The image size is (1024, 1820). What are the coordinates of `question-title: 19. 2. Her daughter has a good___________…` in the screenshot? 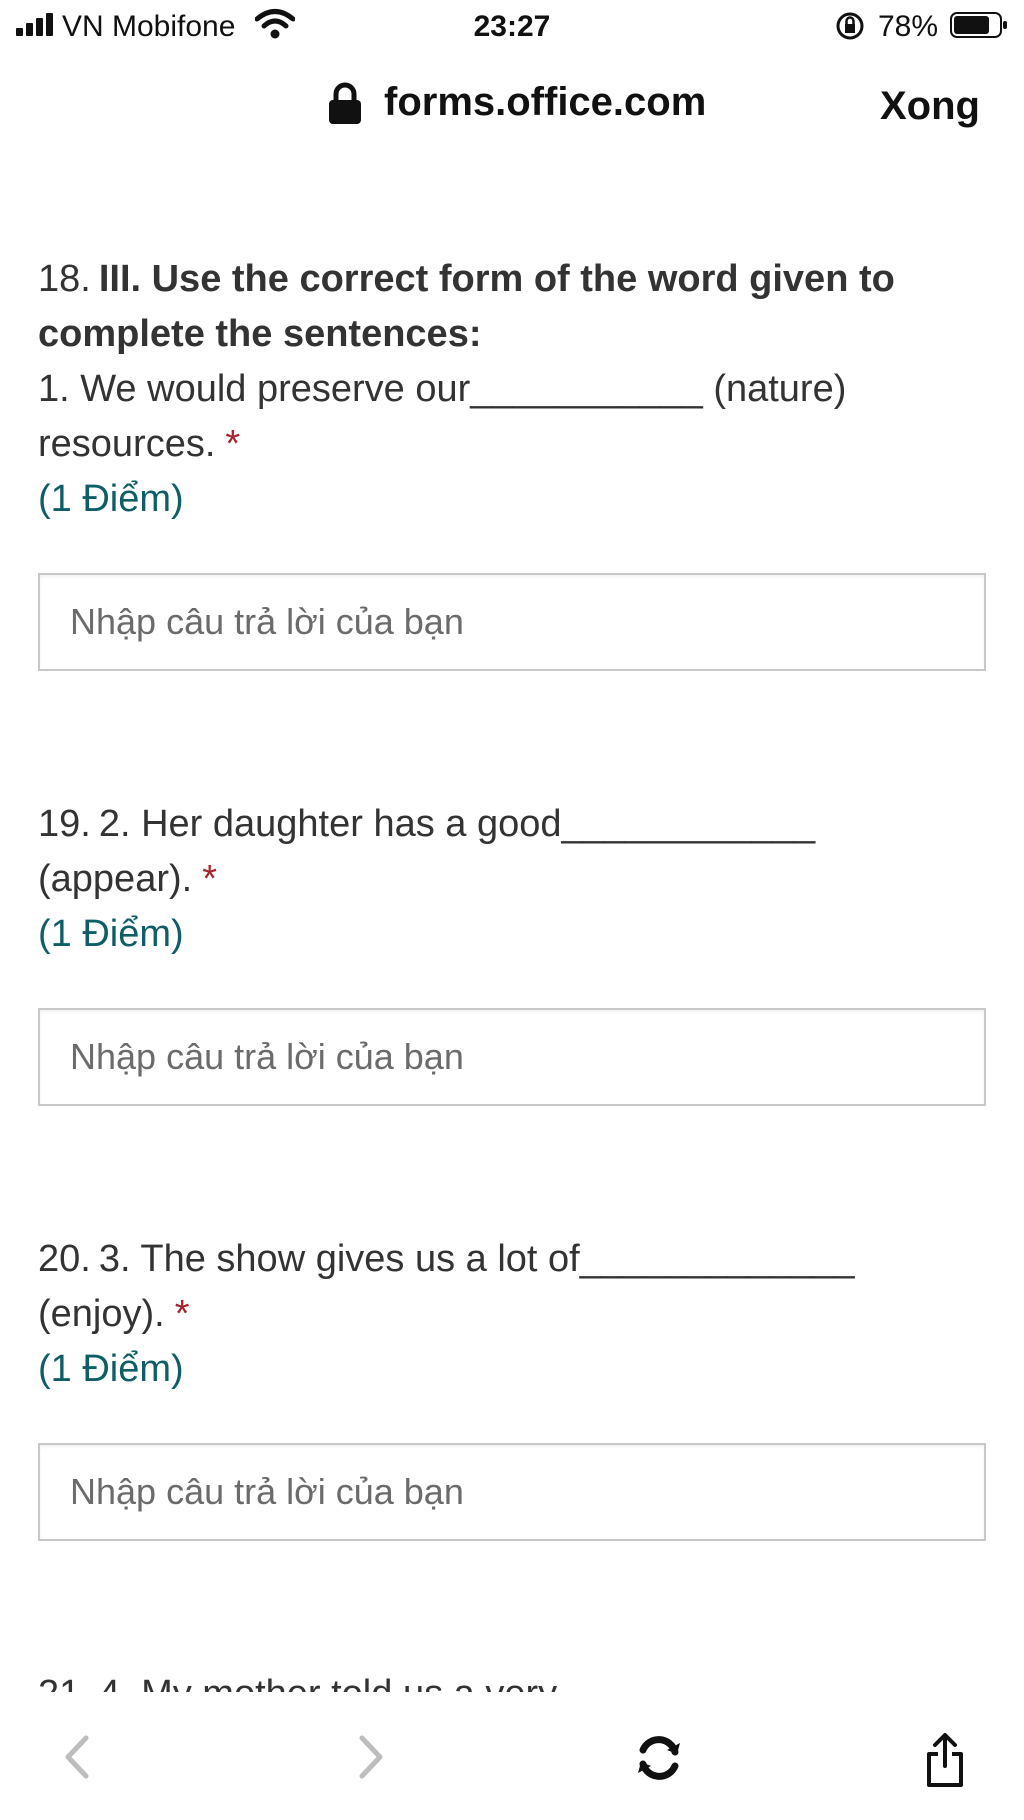 It's located at (518, 852).